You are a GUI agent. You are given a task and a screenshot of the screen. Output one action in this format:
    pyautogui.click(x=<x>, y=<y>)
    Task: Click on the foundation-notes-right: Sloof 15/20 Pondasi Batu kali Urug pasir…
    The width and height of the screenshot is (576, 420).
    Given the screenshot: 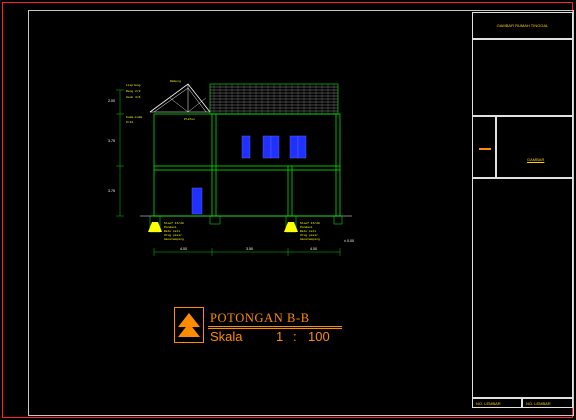 What is the action you would take?
    pyautogui.click(x=310, y=231)
    